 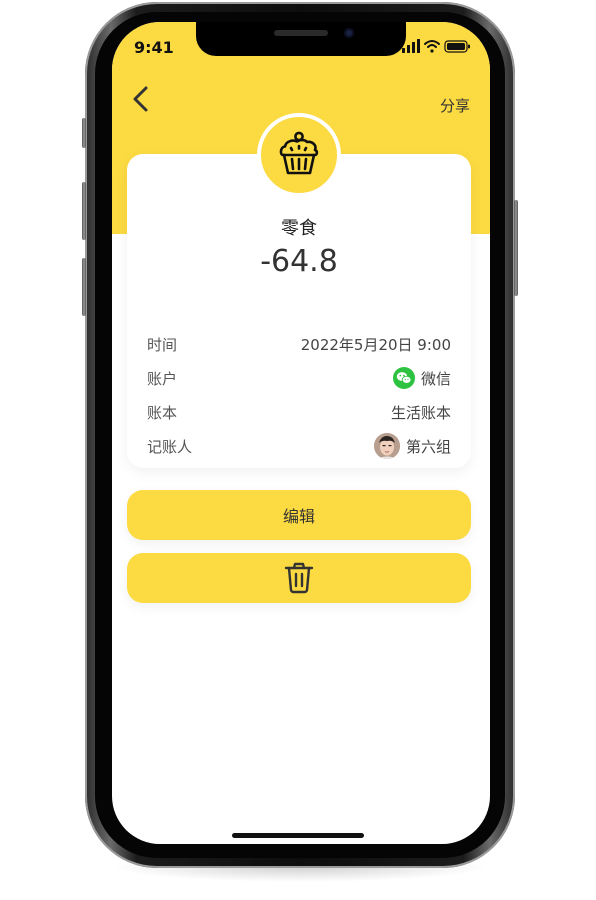 I want to click on wifi-icon, so click(x=432, y=46).